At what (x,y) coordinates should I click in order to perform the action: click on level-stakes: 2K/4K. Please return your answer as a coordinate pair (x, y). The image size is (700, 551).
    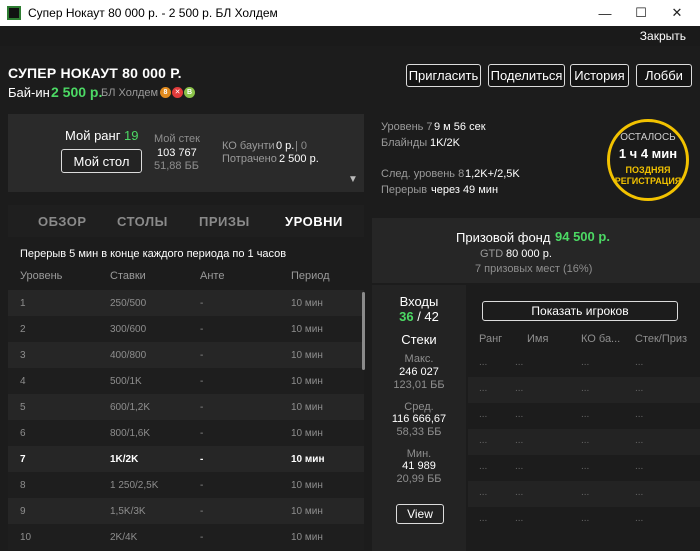
    Looking at the image, I should click on (124, 537).